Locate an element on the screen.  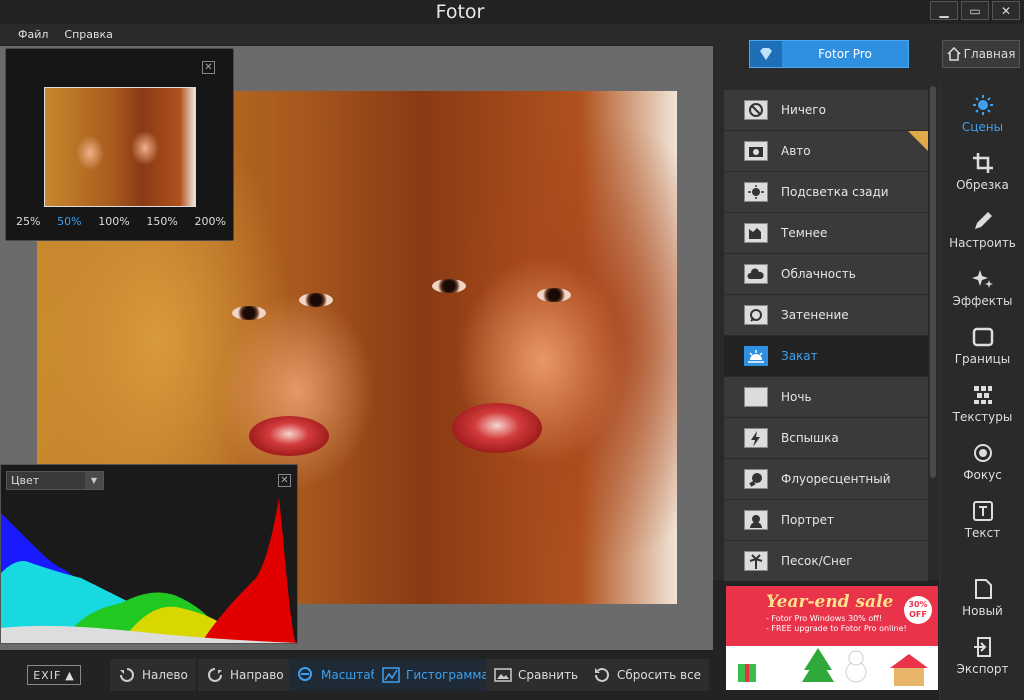
scene-item-label: Портрет is located at coordinates (807, 520).